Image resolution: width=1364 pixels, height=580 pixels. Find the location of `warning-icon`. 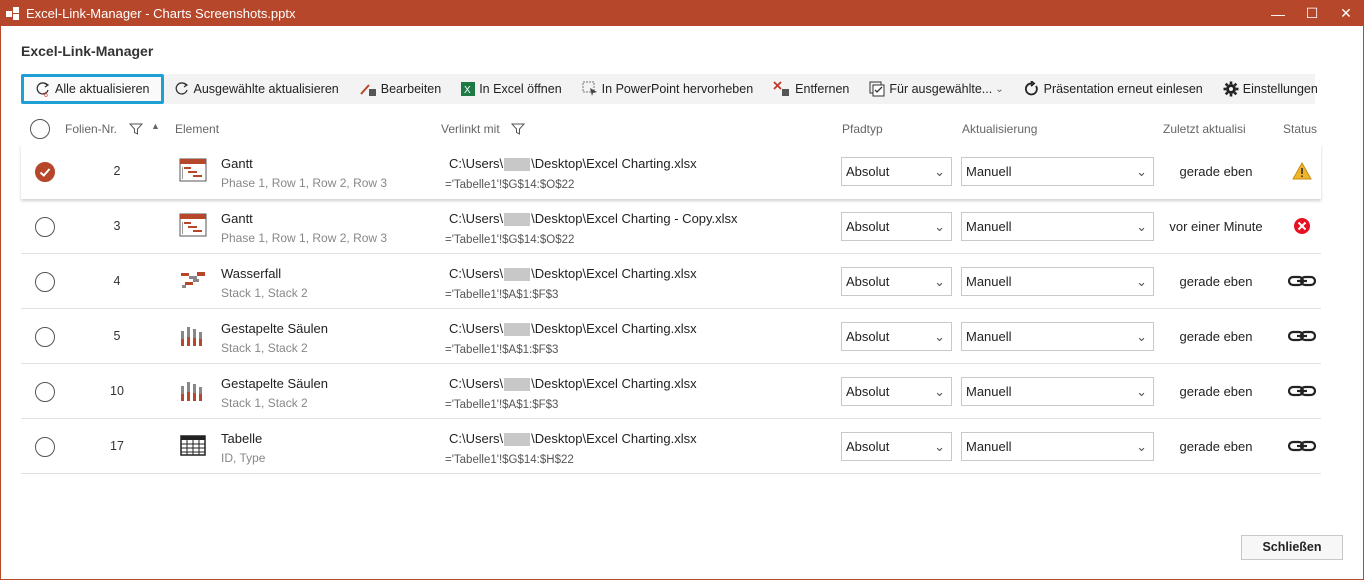

warning-icon is located at coordinates (1302, 171).